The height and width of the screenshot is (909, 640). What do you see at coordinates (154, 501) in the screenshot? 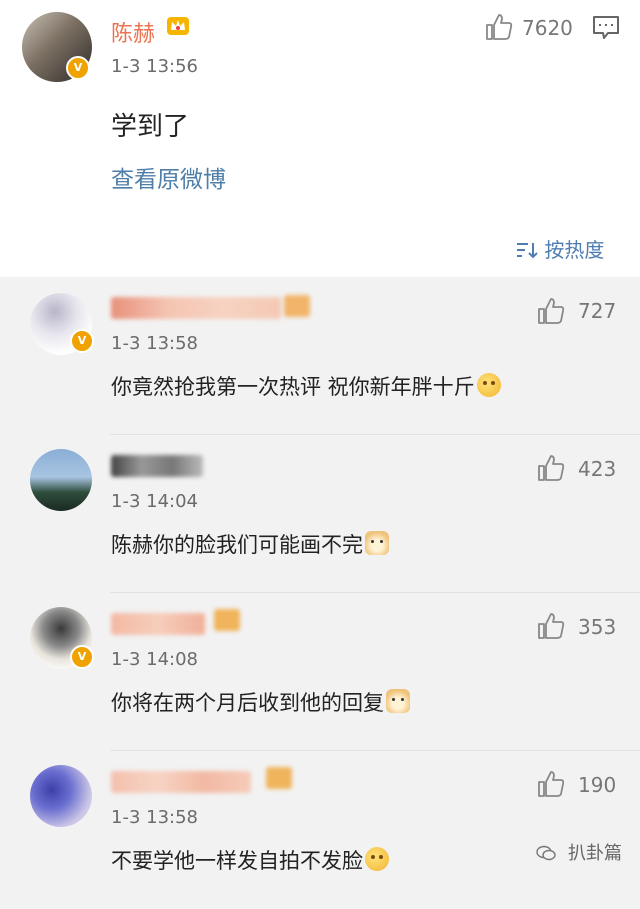
I see `comment-time: 1-3 14:04` at bounding box center [154, 501].